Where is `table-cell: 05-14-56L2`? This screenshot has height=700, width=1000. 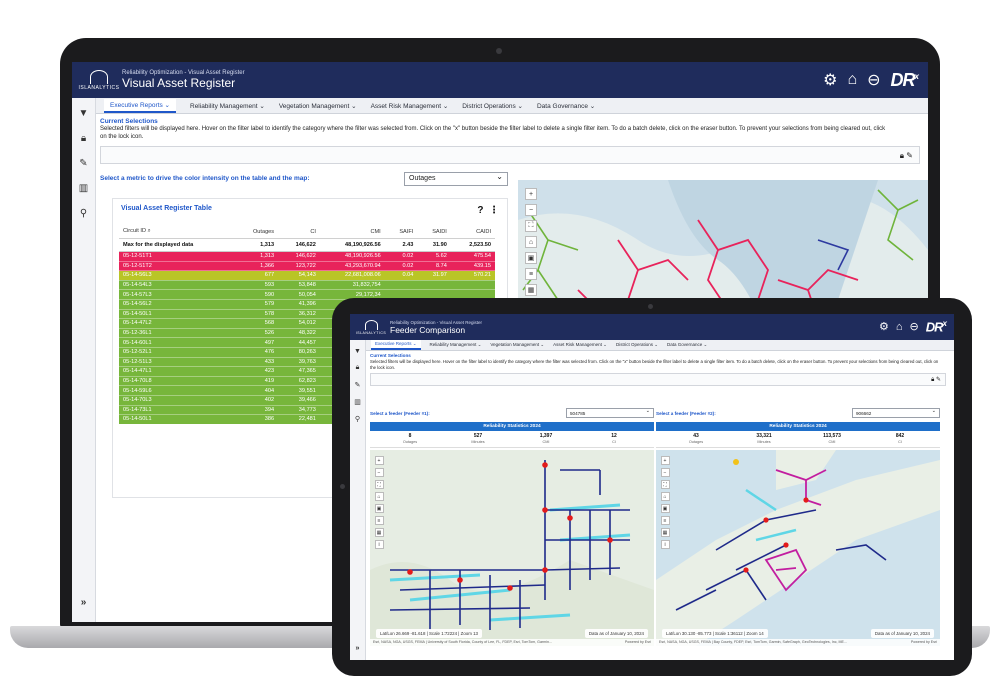
table-cell: 05-14-56L2 is located at coordinates (177, 304).